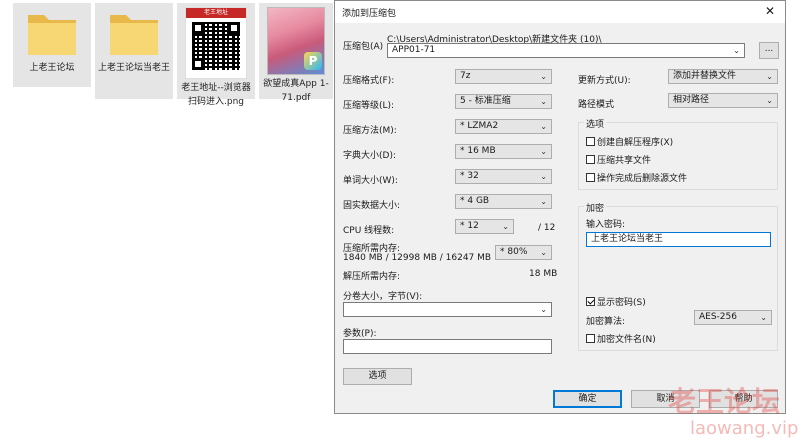  I want to click on volume-label: 分卷大小，字节(V):, so click(383, 297).